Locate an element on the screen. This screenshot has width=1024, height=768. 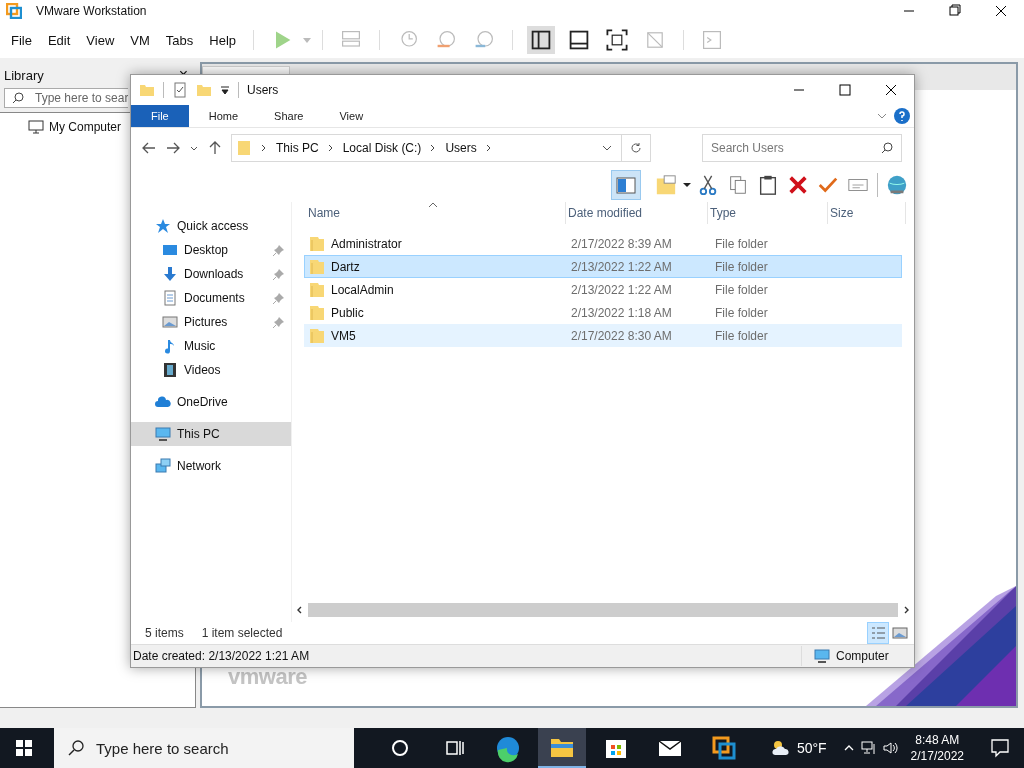
film-icon is located at coordinates (170, 370).